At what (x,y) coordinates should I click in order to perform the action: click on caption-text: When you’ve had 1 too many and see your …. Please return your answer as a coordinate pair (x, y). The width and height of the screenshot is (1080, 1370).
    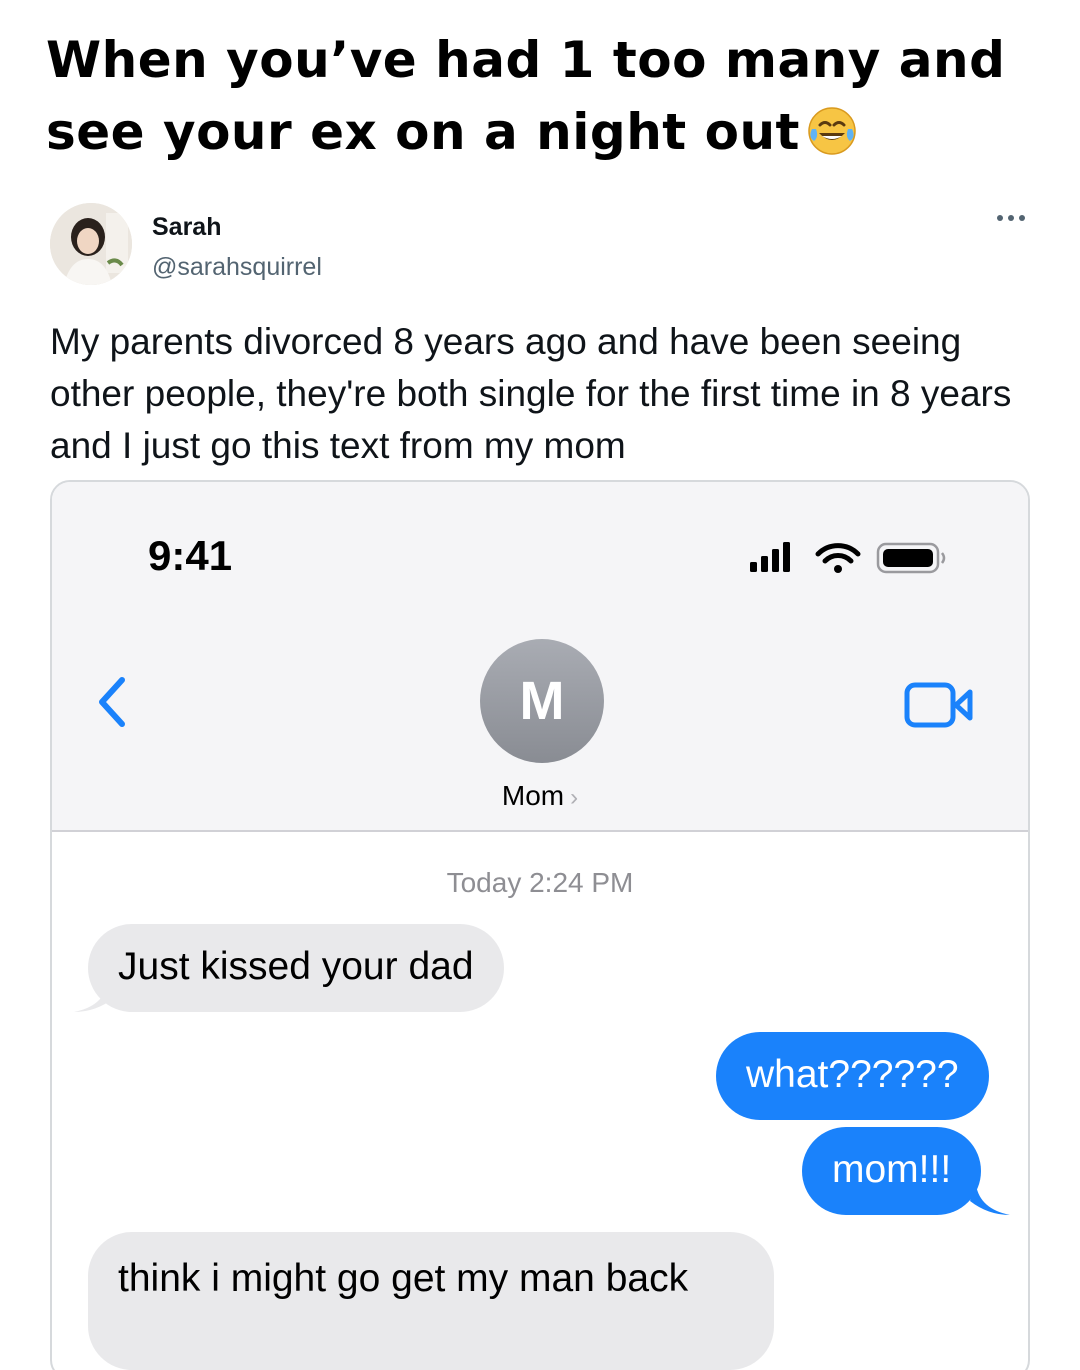
    Looking at the image, I should click on (526, 96).